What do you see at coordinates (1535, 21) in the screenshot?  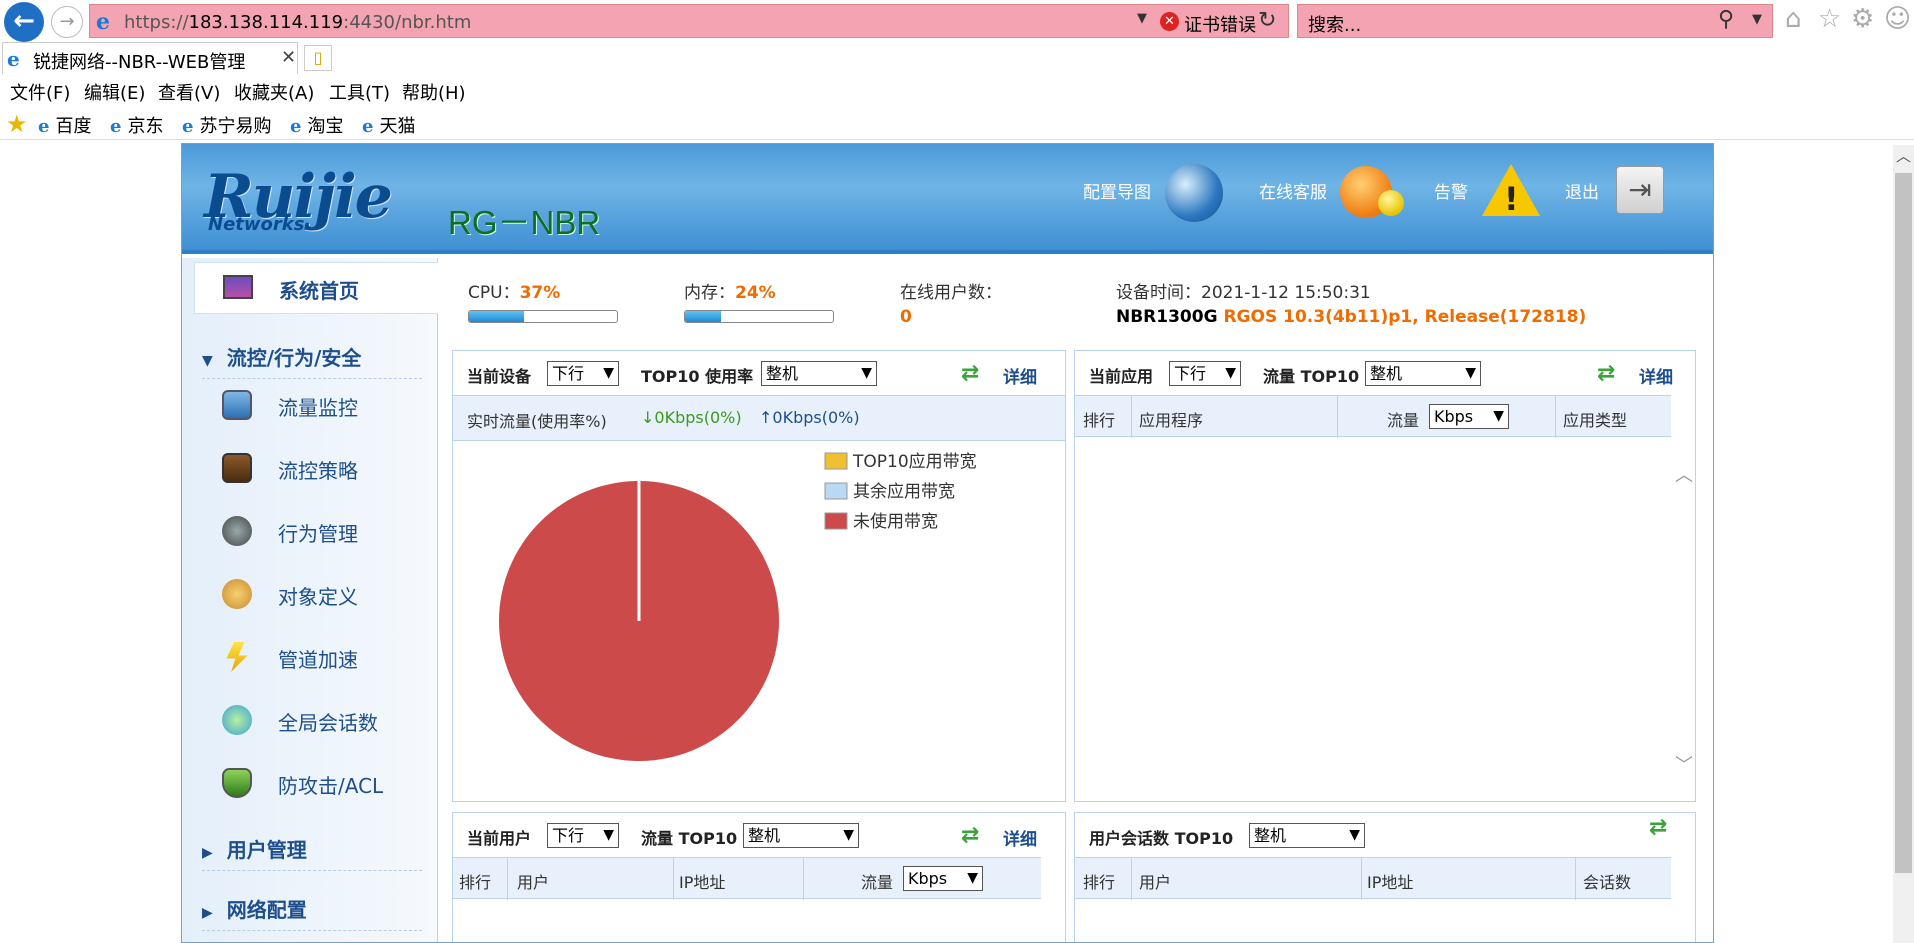 I see `search-field: 搜索... ⚲ ▼` at bounding box center [1535, 21].